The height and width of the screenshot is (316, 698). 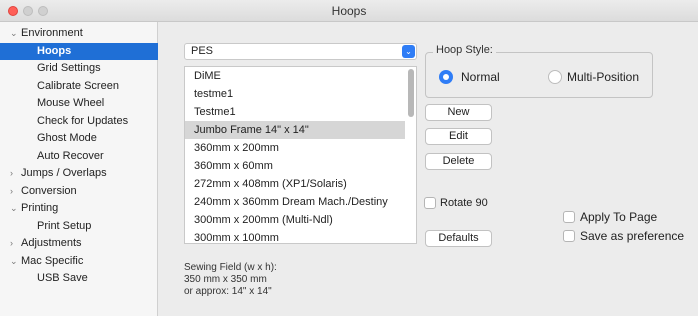 I want to click on sewing-field-imperial: or approx: 14" x 14", so click(x=228, y=291).